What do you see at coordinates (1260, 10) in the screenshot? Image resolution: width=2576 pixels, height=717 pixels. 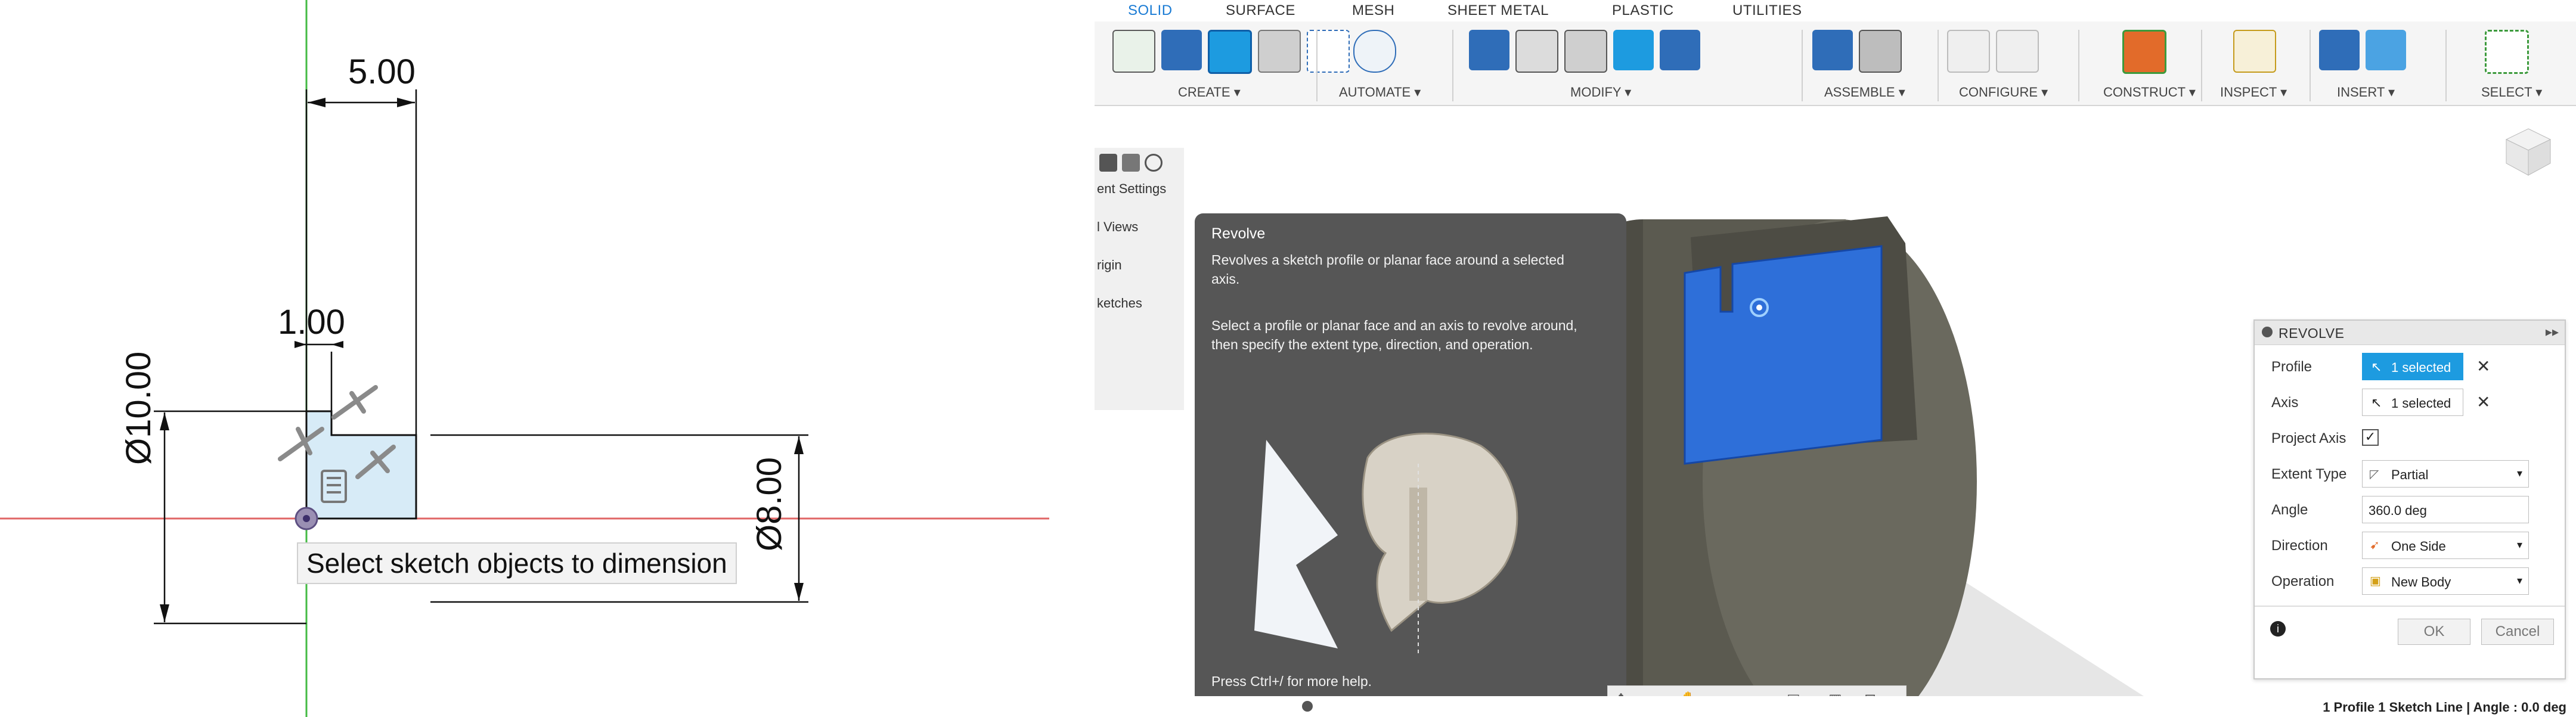 I see `tab-surface: SURFACE` at bounding box center [1260, 10].